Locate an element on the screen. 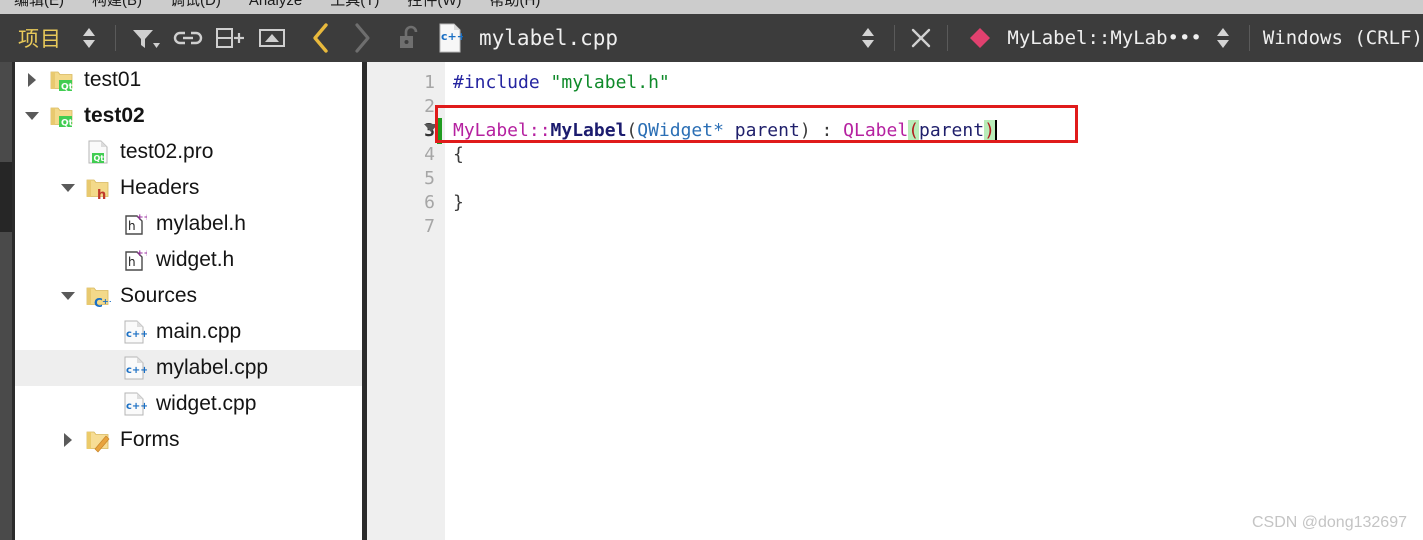 Image resolution: width=1423 pixels, height=540 pixels. menu-item-debug: 调试(D) is located at coordinates (195, 7).